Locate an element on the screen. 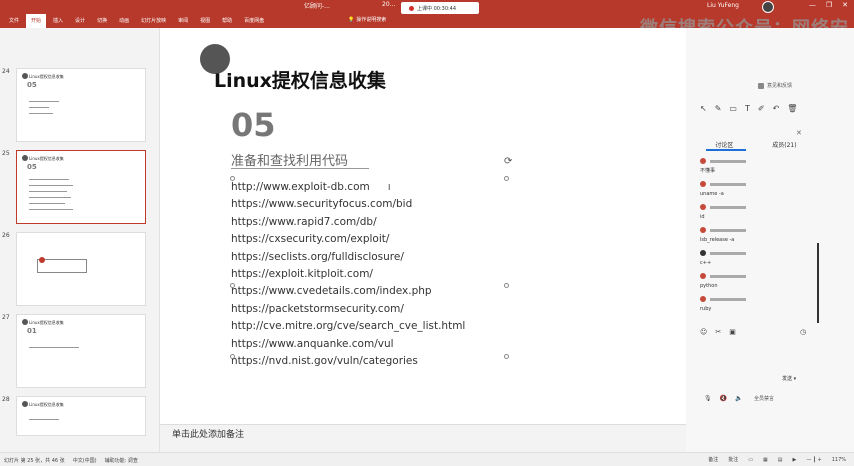 This screenshot has height=466, width=854. record-icon is located at coordinates (411, 8).